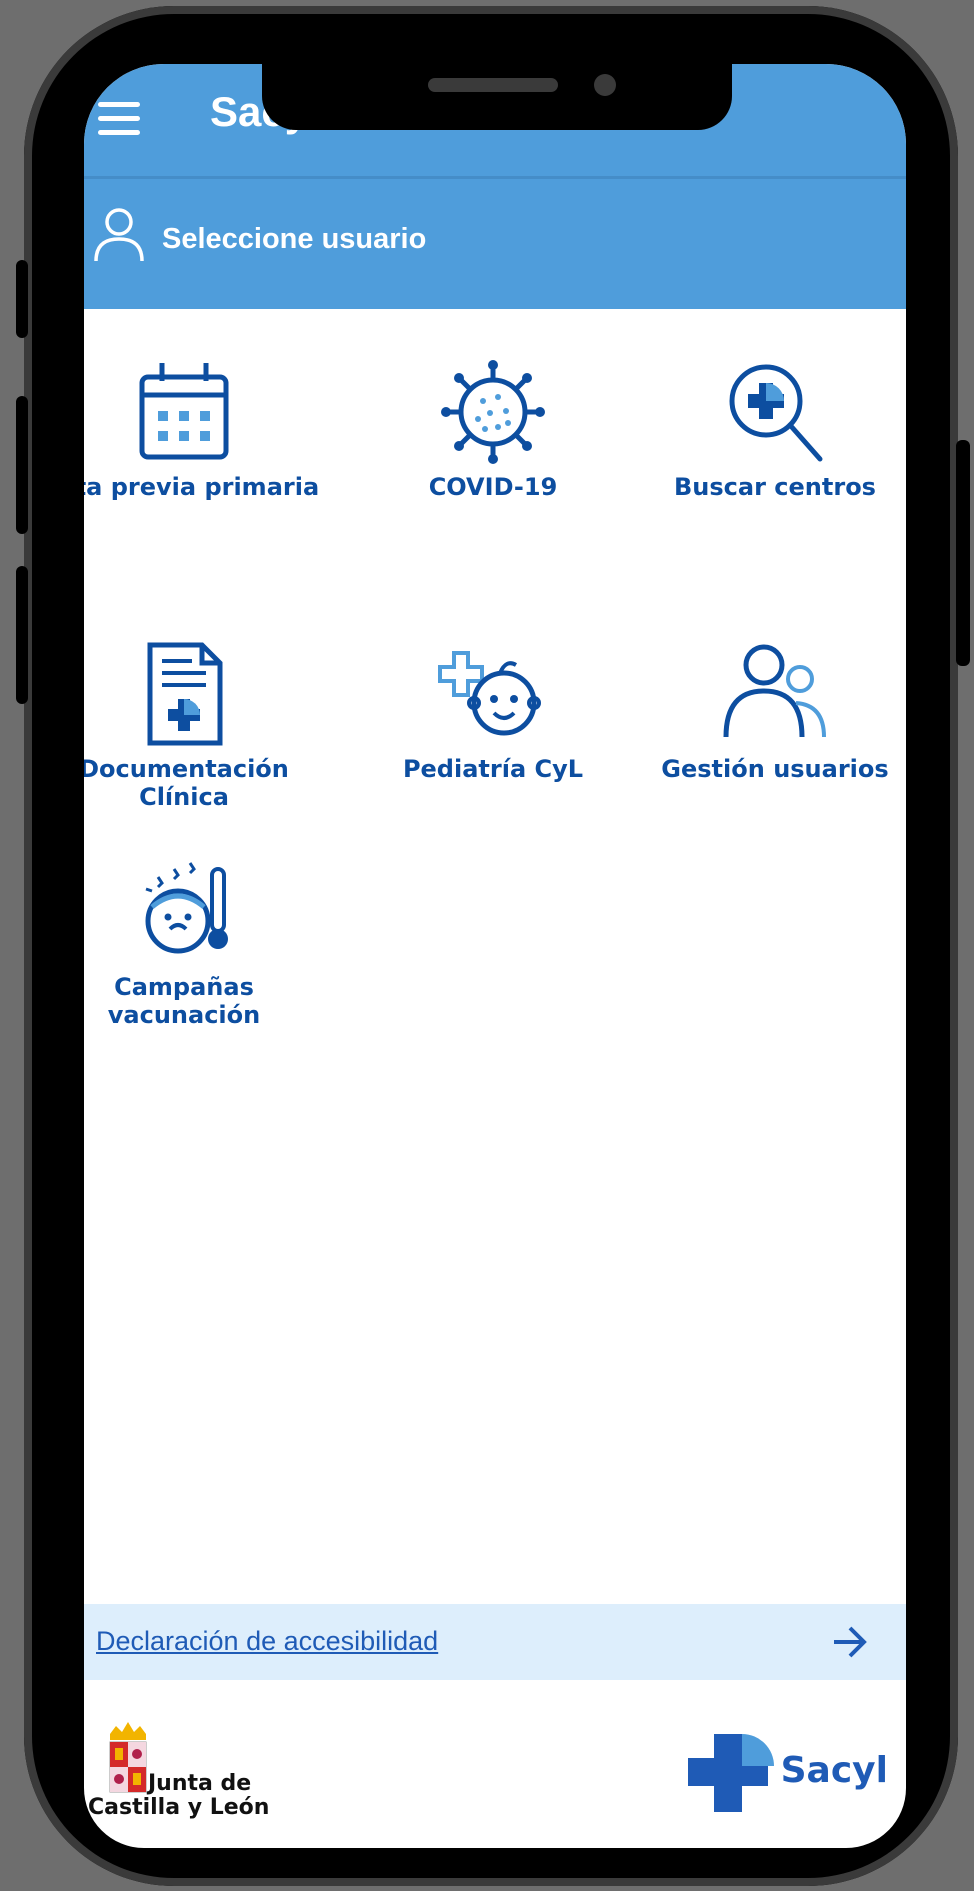 This screenshot has width=974, height=1891. I want to click on tile-label: Campañas vacunación, so click(184, 1001).